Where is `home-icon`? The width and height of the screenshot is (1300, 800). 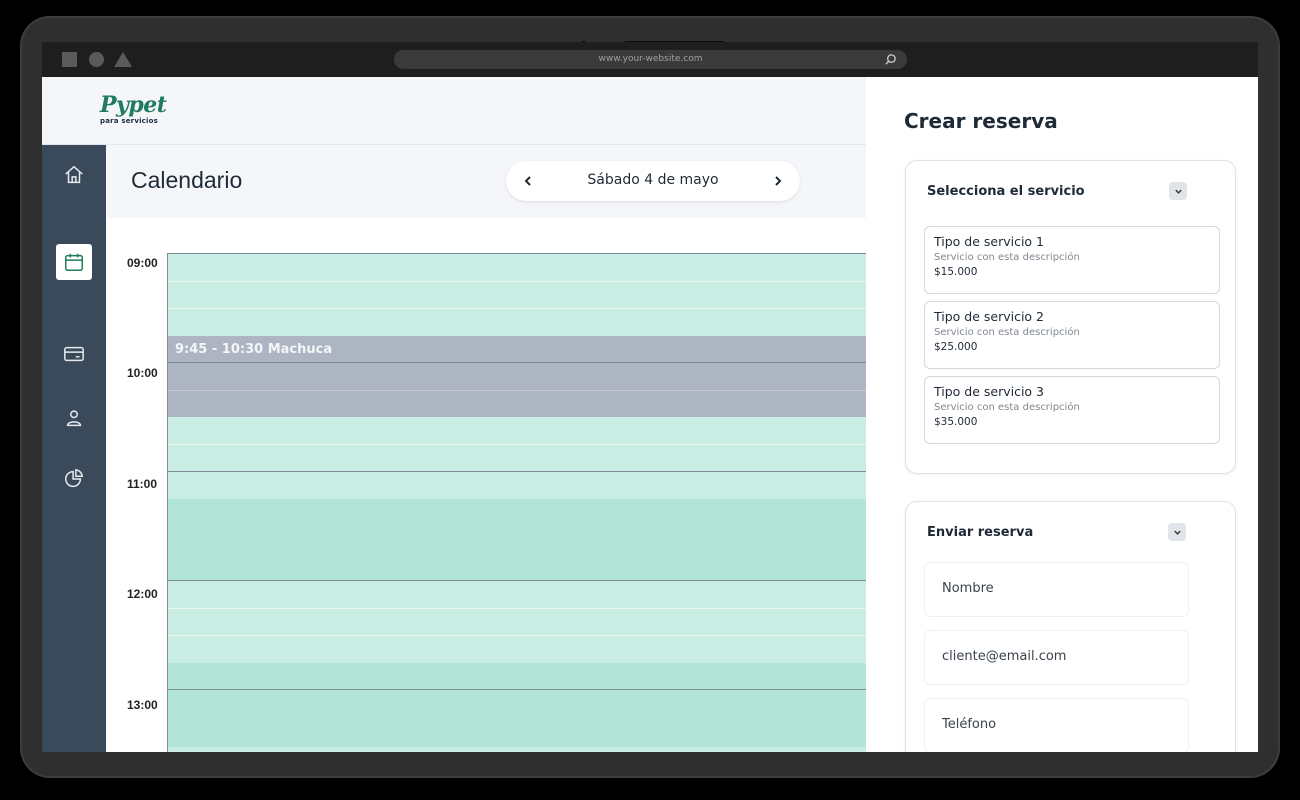 home-icon is located at coordinates (74, 174).